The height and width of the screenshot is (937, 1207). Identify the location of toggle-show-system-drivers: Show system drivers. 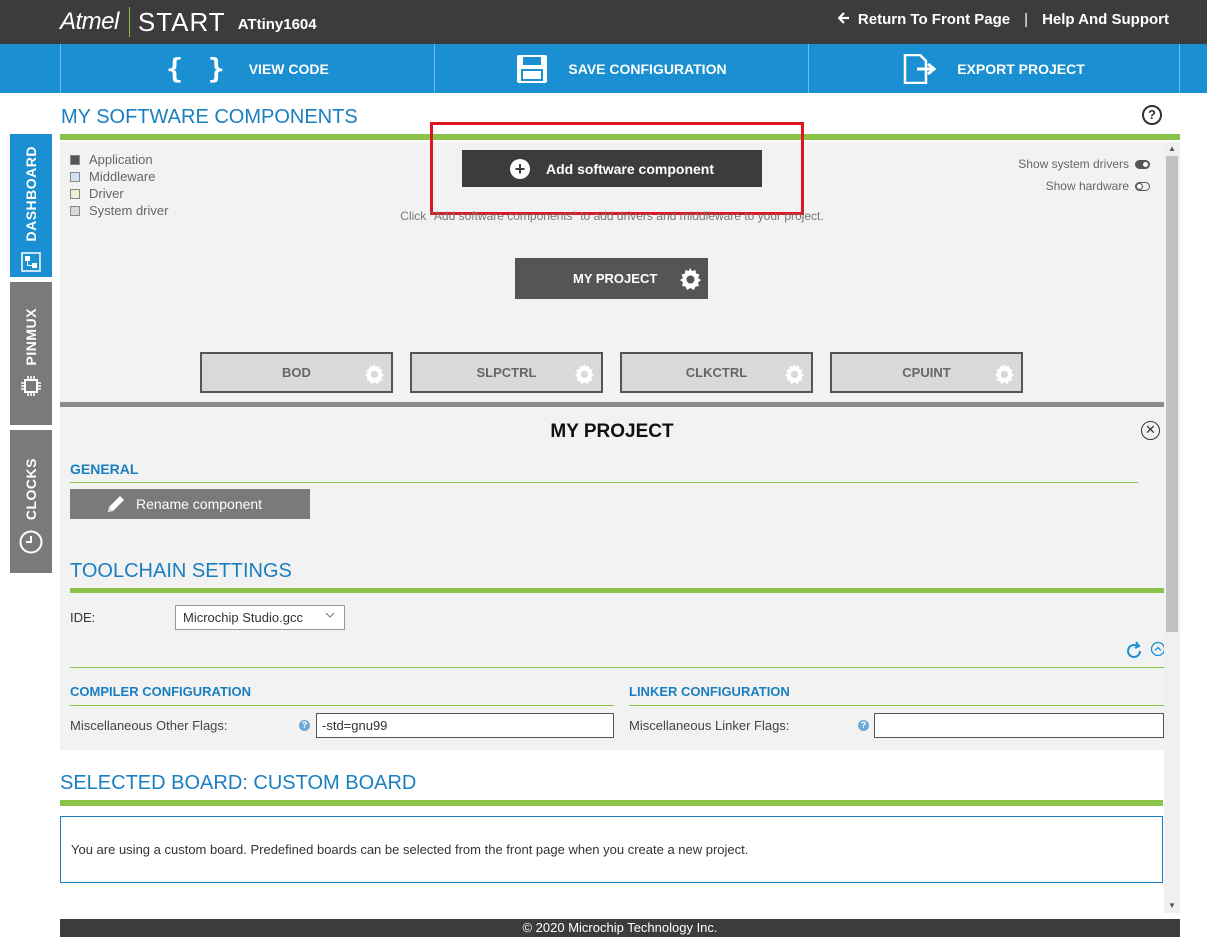
(1084, 164).